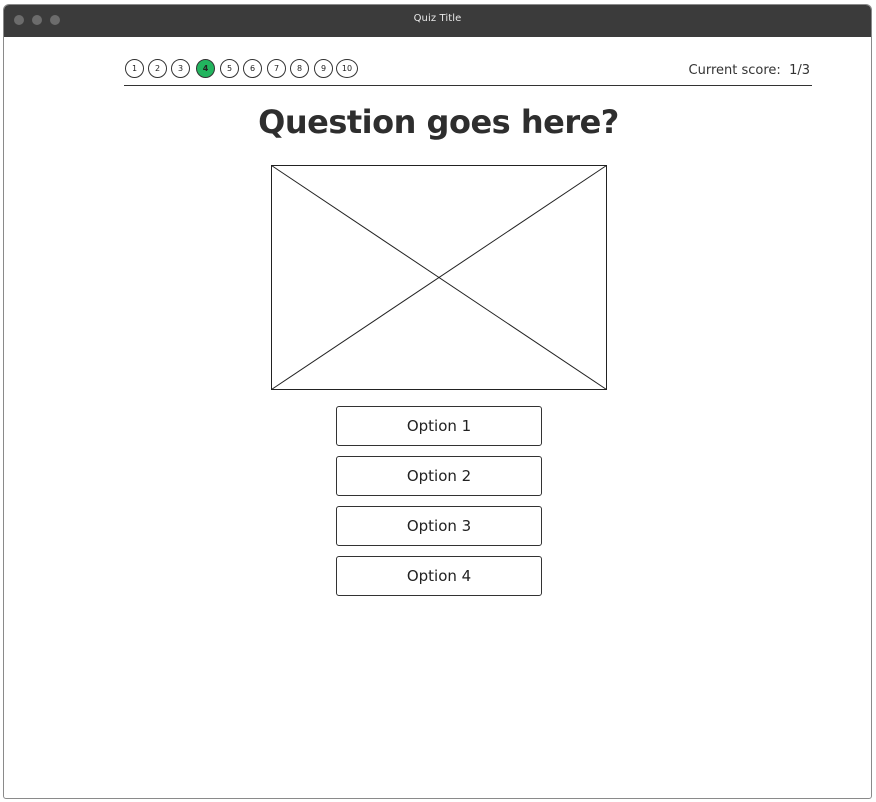 The image size is (876, 802). Describe the element at coordinates (439, 526) in the screenshot. I see `option-3-button: Option 3` at that location.